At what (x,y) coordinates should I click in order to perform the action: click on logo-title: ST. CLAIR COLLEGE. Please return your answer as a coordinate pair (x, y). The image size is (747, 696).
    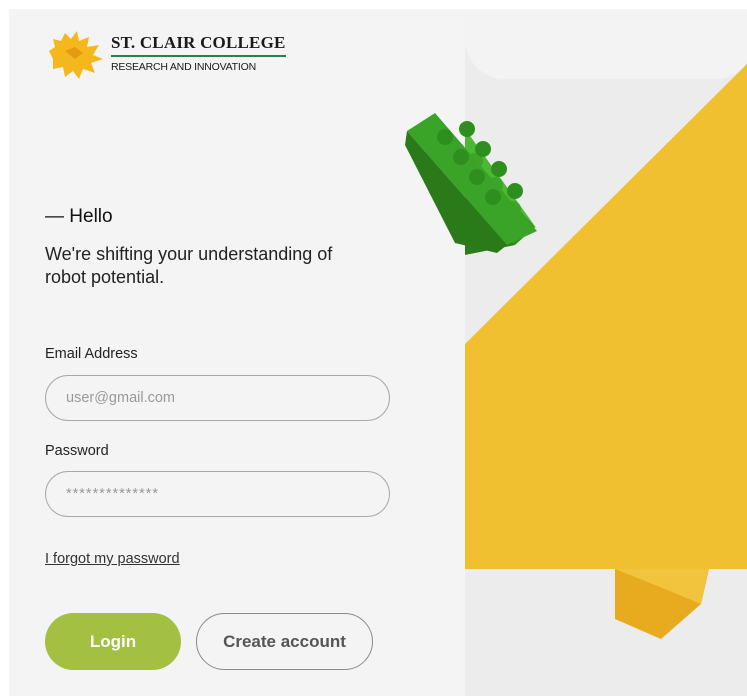
    Looking at the image, I should click on (198, 45).